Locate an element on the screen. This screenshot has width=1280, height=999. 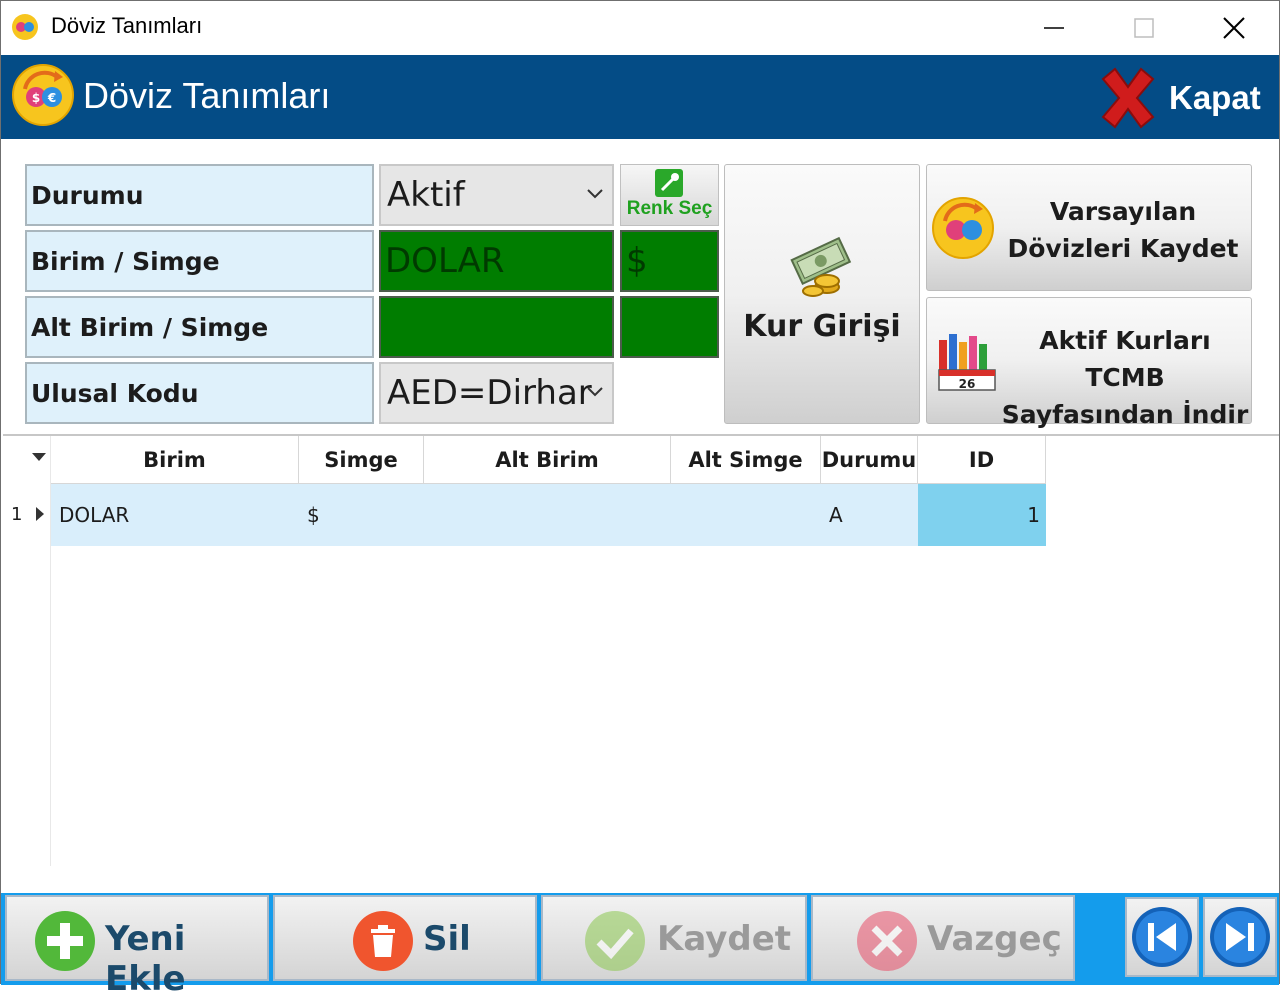
cell-alt-simge is located at coordinates (746, 515).